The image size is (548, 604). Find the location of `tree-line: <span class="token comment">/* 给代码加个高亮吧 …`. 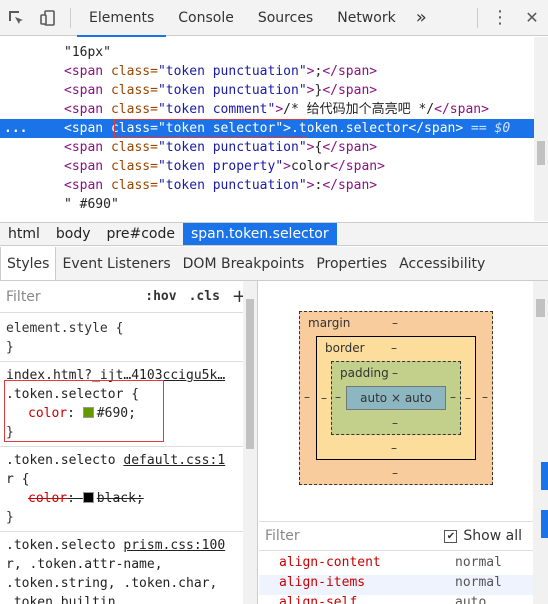

tree-line: <span class="token comment">/* 给代码加个高亮吧 … is located at coordinates (267, 109).